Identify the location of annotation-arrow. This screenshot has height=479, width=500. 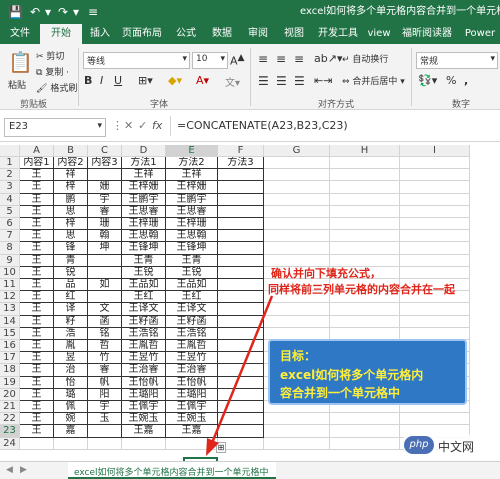
(240, 375).